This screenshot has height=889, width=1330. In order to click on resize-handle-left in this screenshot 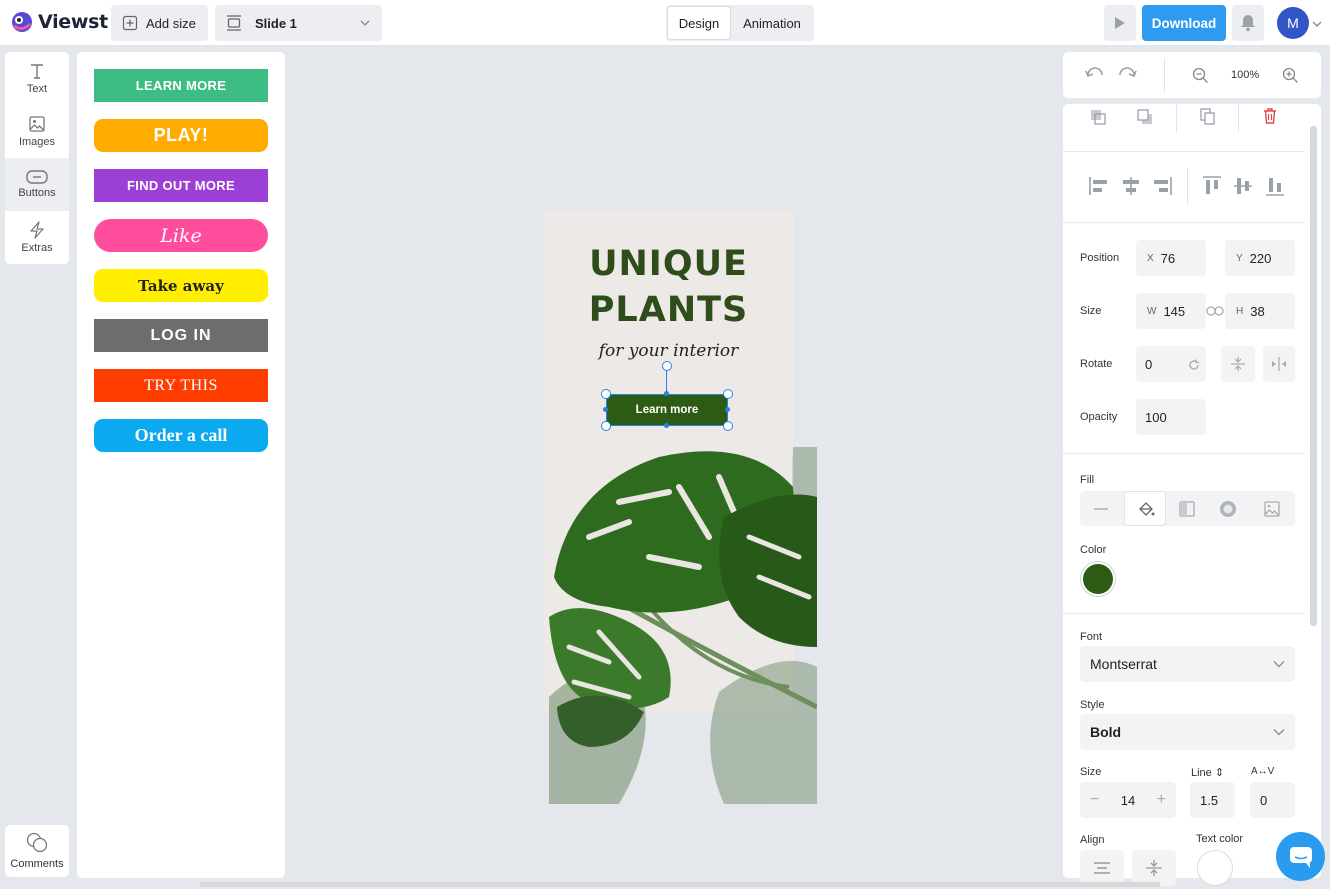, I will do `click(605, 409)`.